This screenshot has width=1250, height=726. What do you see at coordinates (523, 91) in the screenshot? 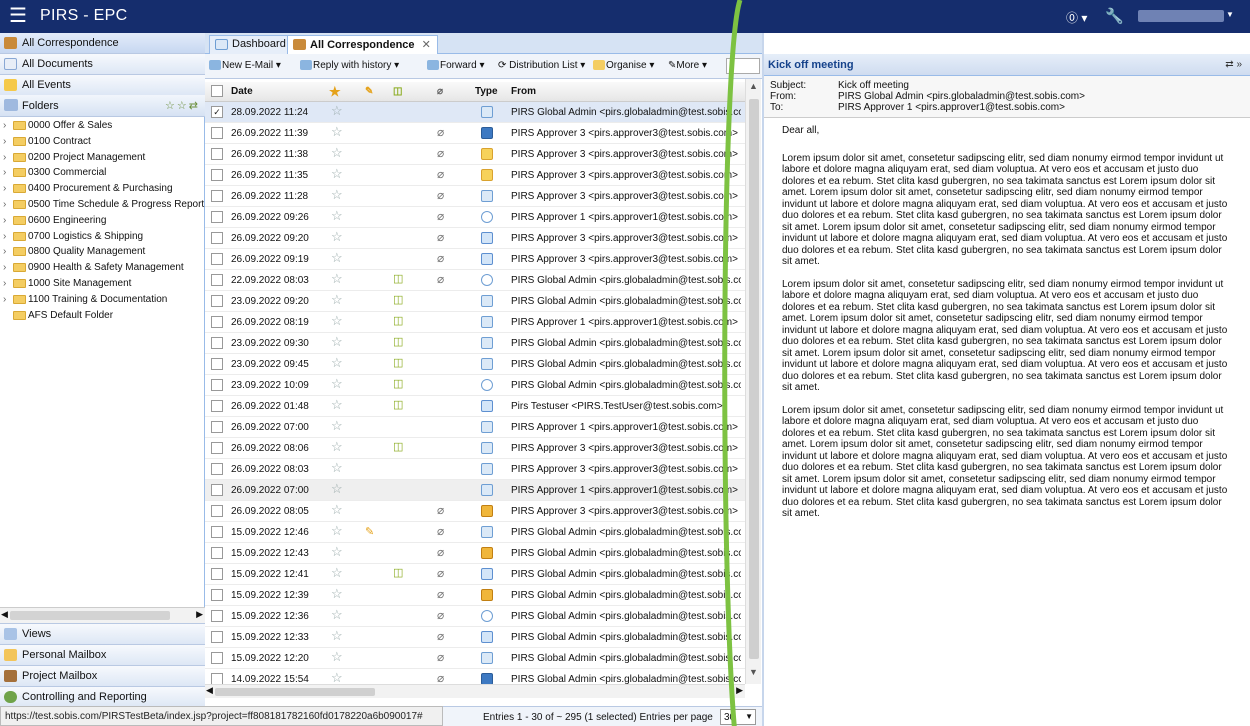
I see `column-from: From` at bounding box center [523, 91].